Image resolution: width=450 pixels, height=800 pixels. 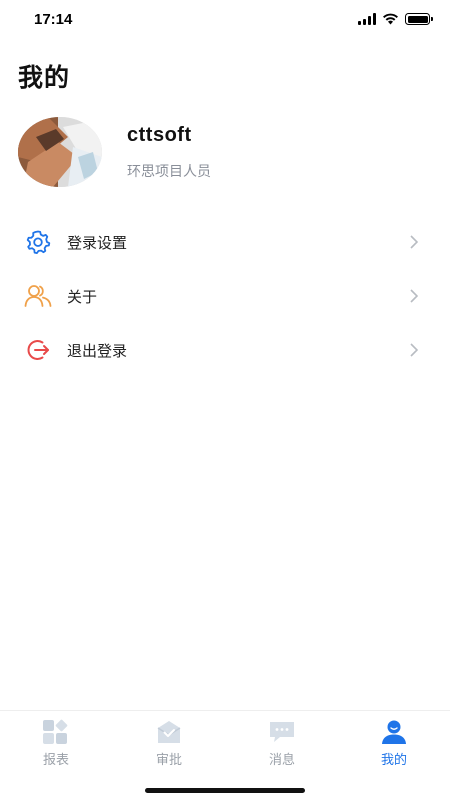 What do you see at coordinates (55, 731) in the screenshot?
I see `report-icon` at bounding box center [55, 731].